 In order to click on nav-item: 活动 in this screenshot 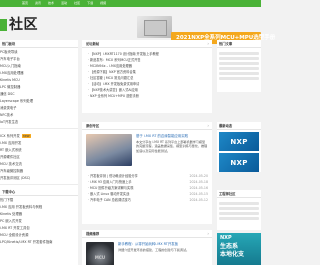, I will do `click(64, 3)`.